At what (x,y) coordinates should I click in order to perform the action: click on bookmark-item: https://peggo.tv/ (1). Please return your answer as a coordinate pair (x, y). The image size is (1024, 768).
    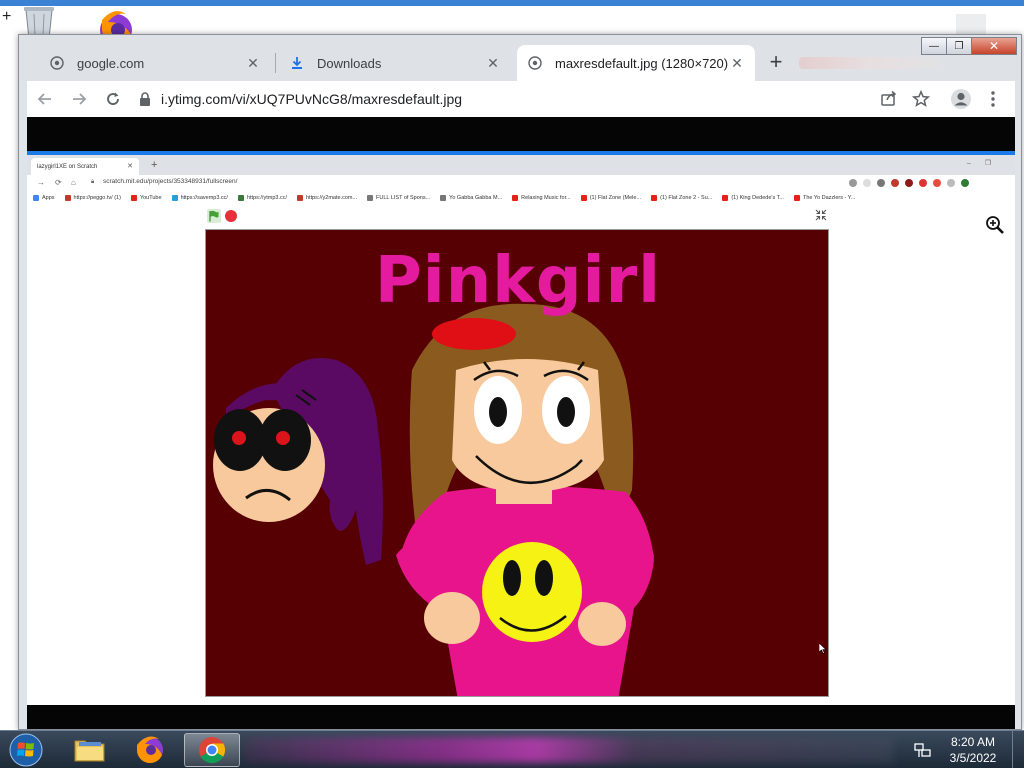
    Looking at the image, I should click on (92, 198).